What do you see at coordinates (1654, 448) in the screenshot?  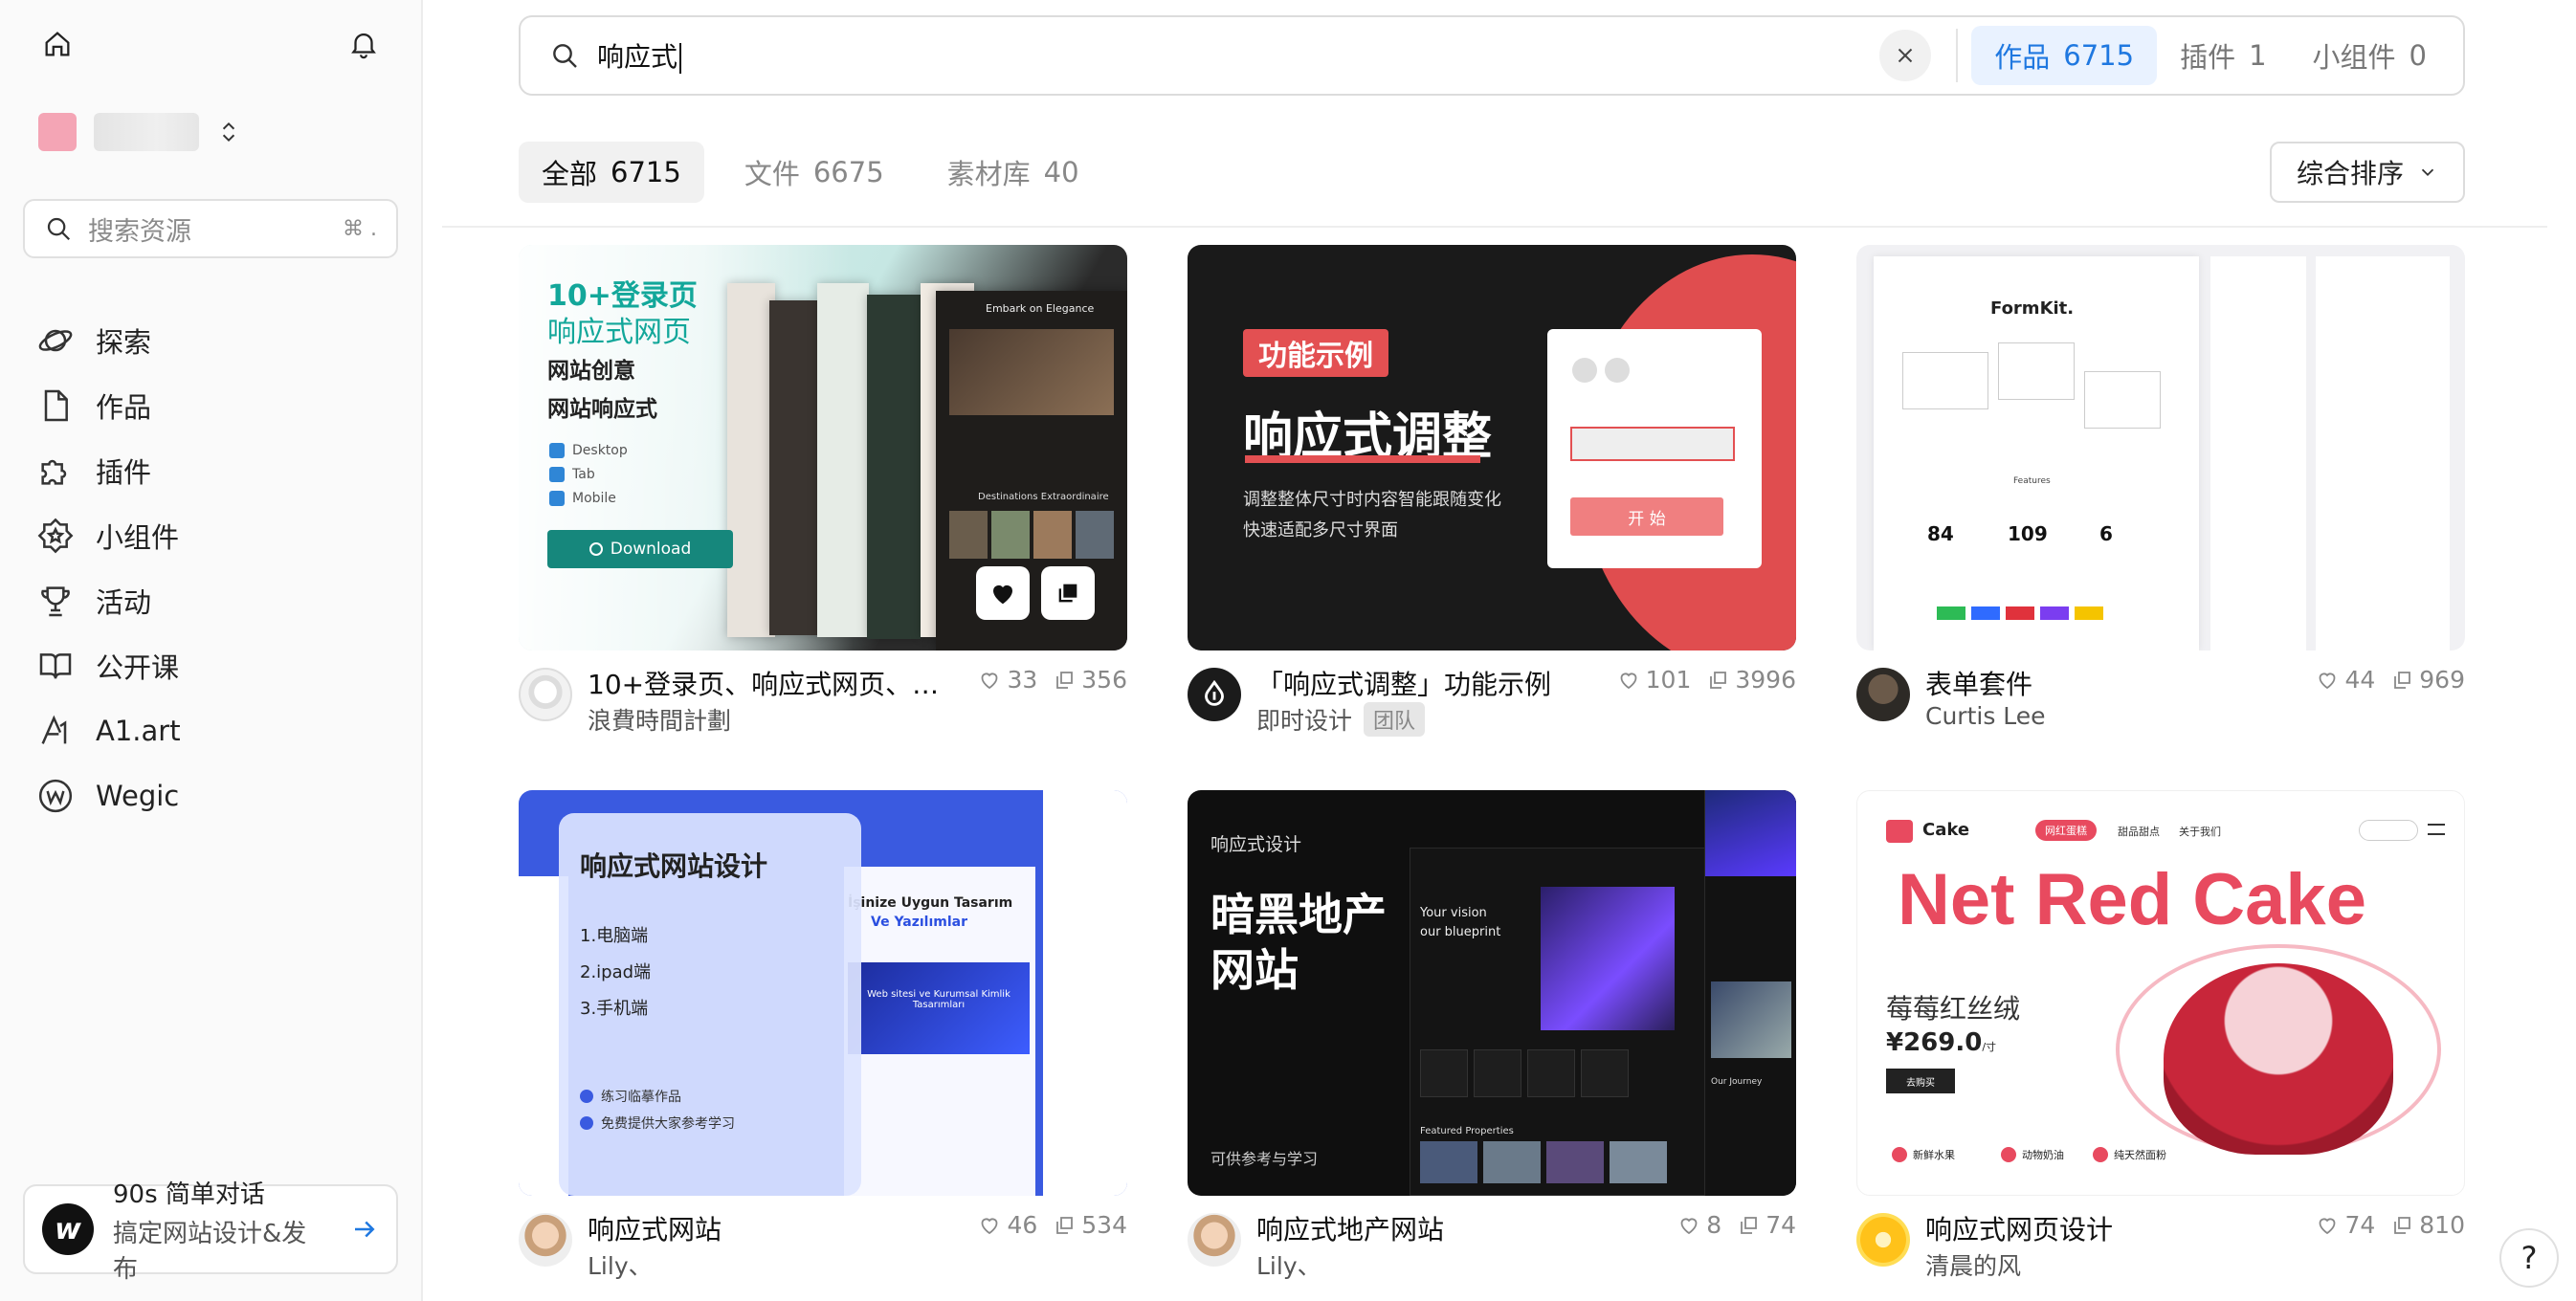 I see `mock-panel: 开 始` at bounding box center [1654, 448].